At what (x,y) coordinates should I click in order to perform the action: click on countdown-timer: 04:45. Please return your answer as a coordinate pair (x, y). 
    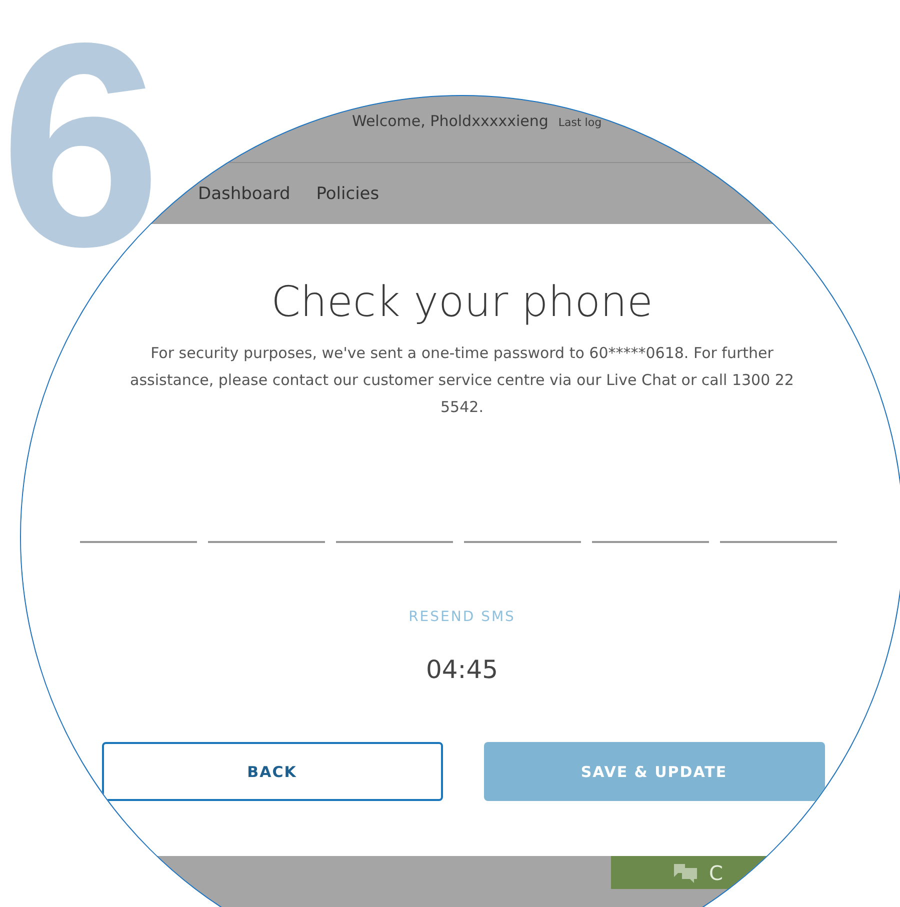
    Looking at the image, I should click on (462, 669).